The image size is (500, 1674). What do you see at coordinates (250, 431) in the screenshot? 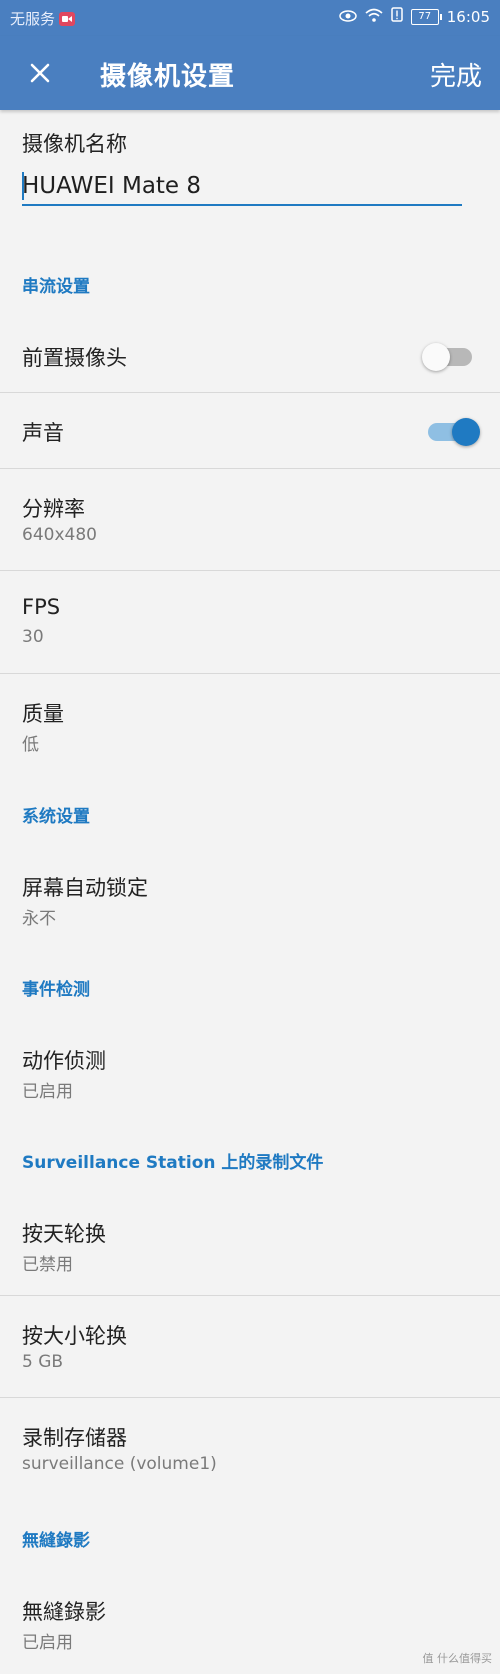
I see `row-audio: 声音` at bounding box center [250, 431].